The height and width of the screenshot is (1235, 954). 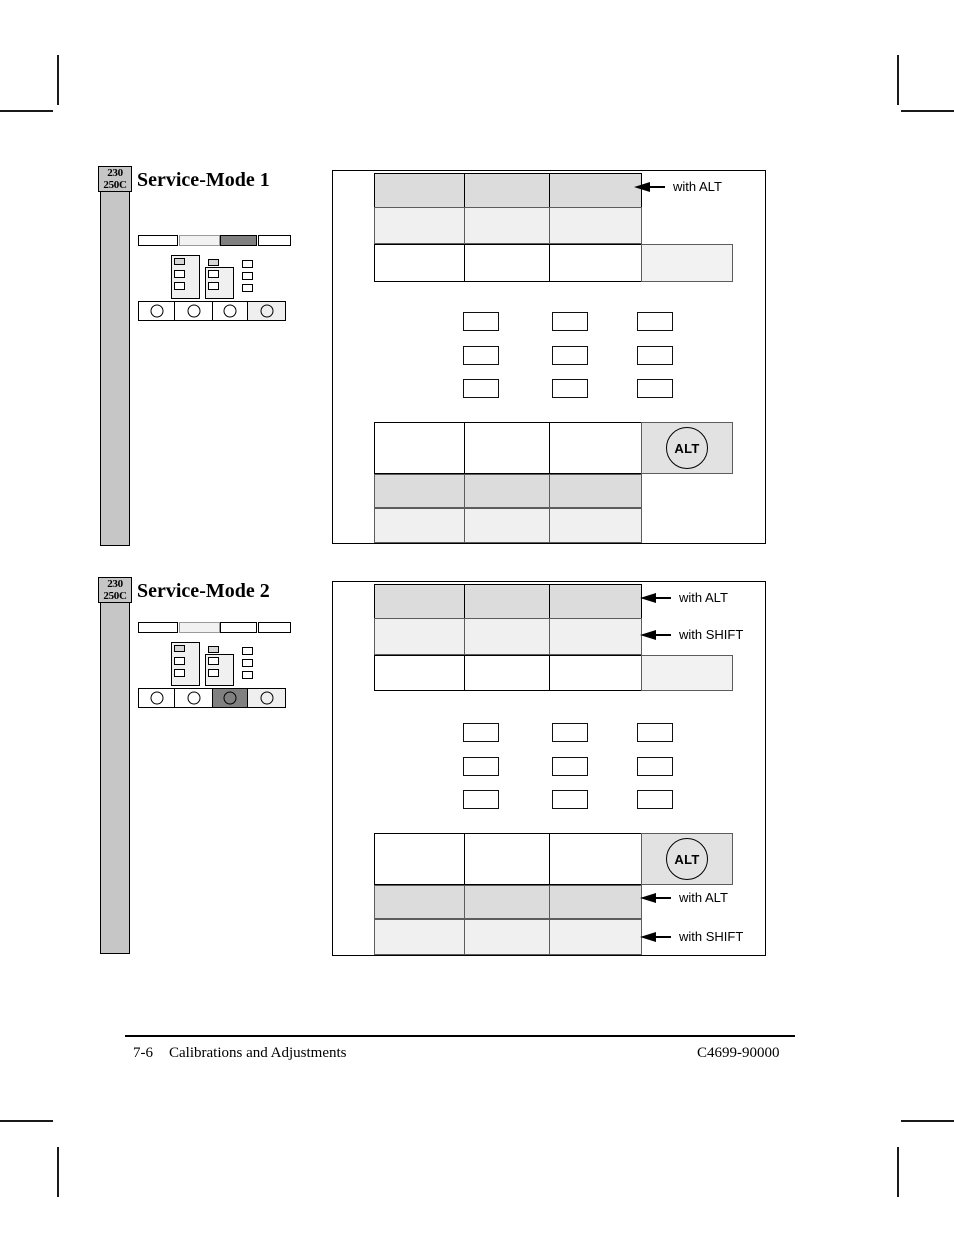 I want to click on model-label-line1: 230, so click(x=115, y=584).